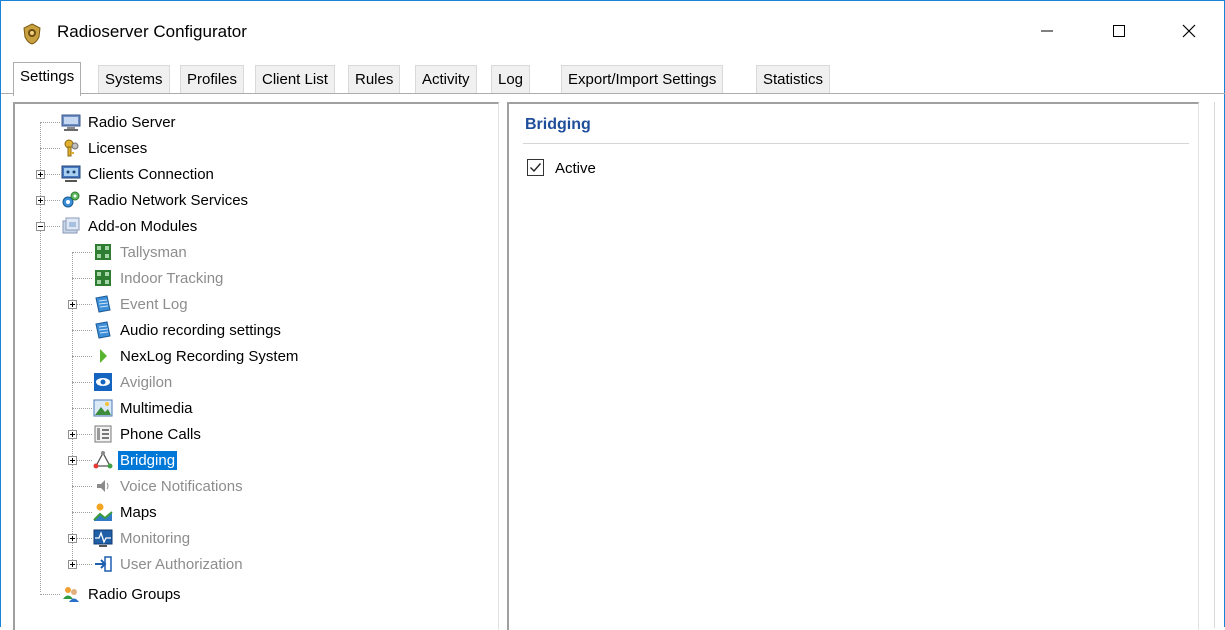 This screenshot has height=630, width=1225. What do you see at coordinates (72, 460) in the screenshot?
I see `expand-bridging` at bounding box center [72, 460].